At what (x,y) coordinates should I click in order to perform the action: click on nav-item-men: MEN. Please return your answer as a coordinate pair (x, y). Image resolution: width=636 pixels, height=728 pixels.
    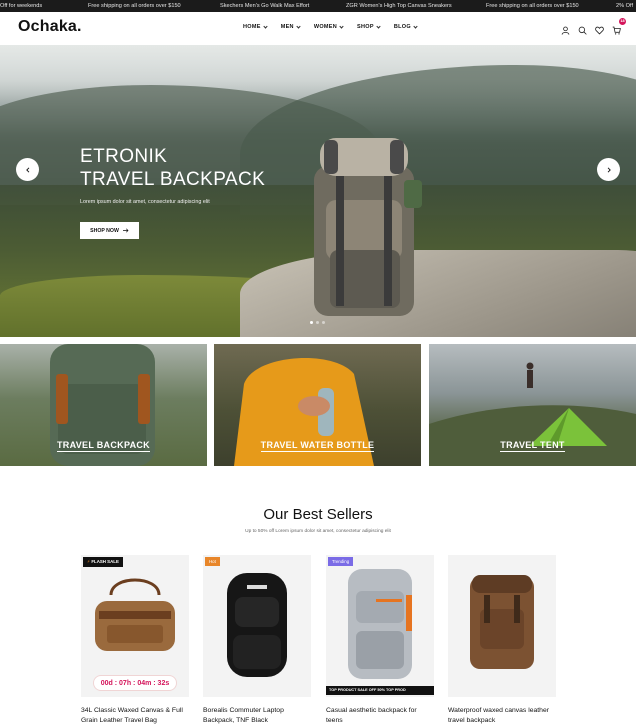
    Looking at the image, I should click on (290, 26).